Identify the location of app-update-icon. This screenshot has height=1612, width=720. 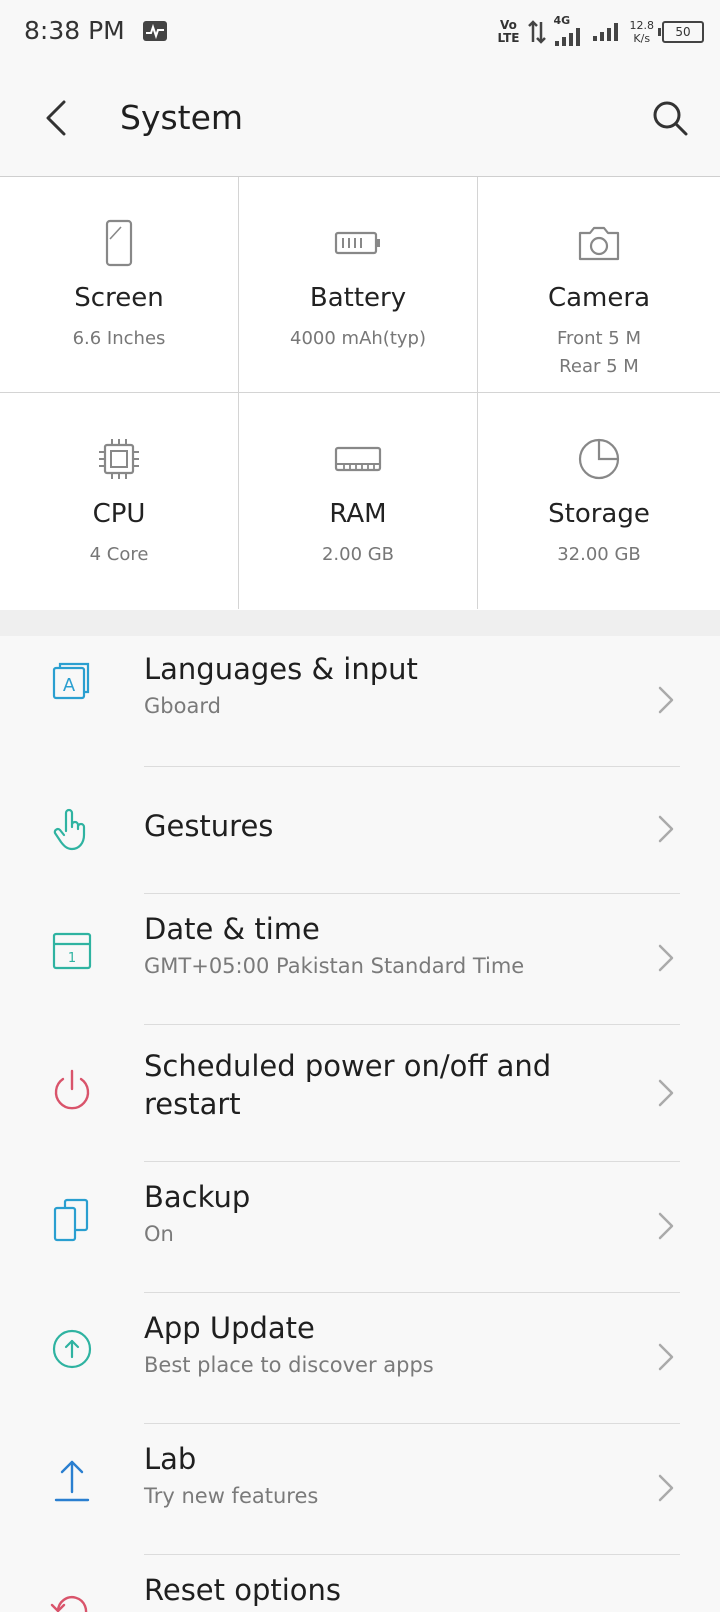
(72, 1349).